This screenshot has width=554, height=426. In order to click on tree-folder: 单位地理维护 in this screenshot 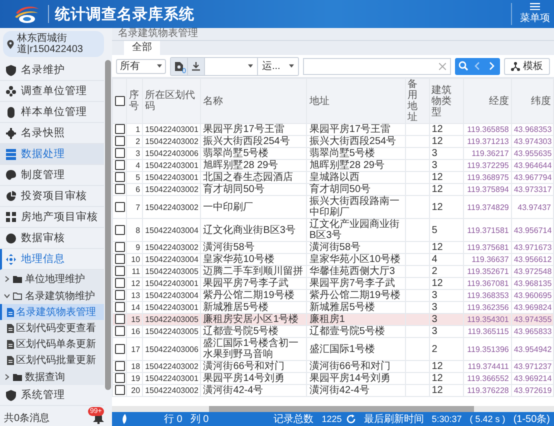, I will do `click(52, 278)`.